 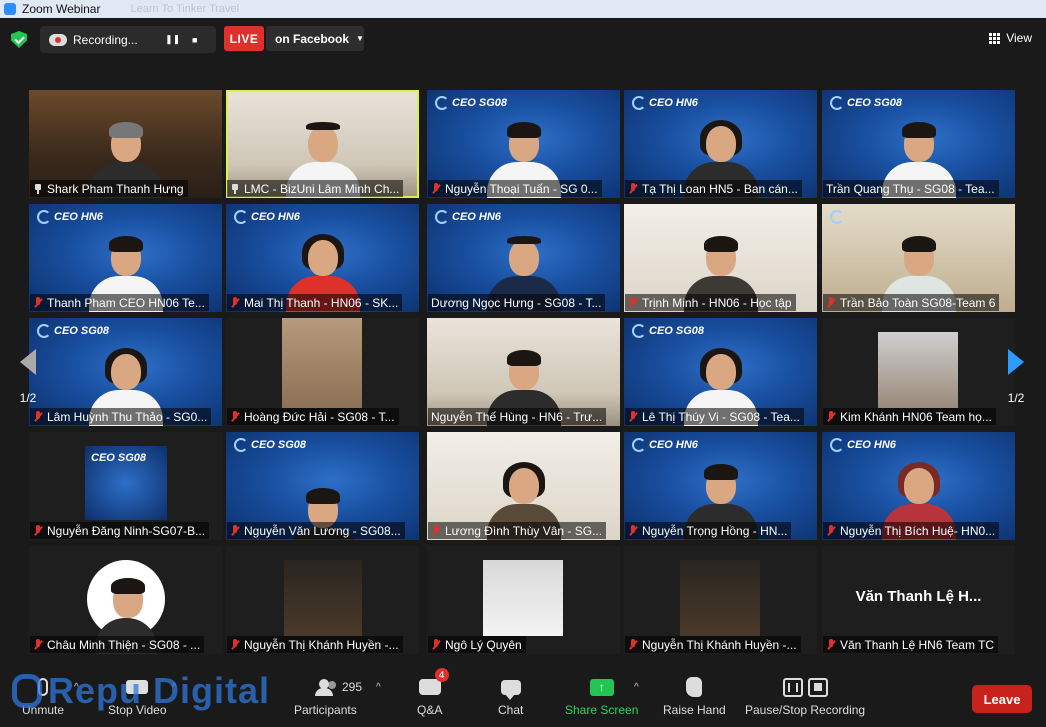 What do you see at coordinates (378, 687) in the screenshot?
I see `participants-options-chevron: ^` at bounding box center [378, 687].